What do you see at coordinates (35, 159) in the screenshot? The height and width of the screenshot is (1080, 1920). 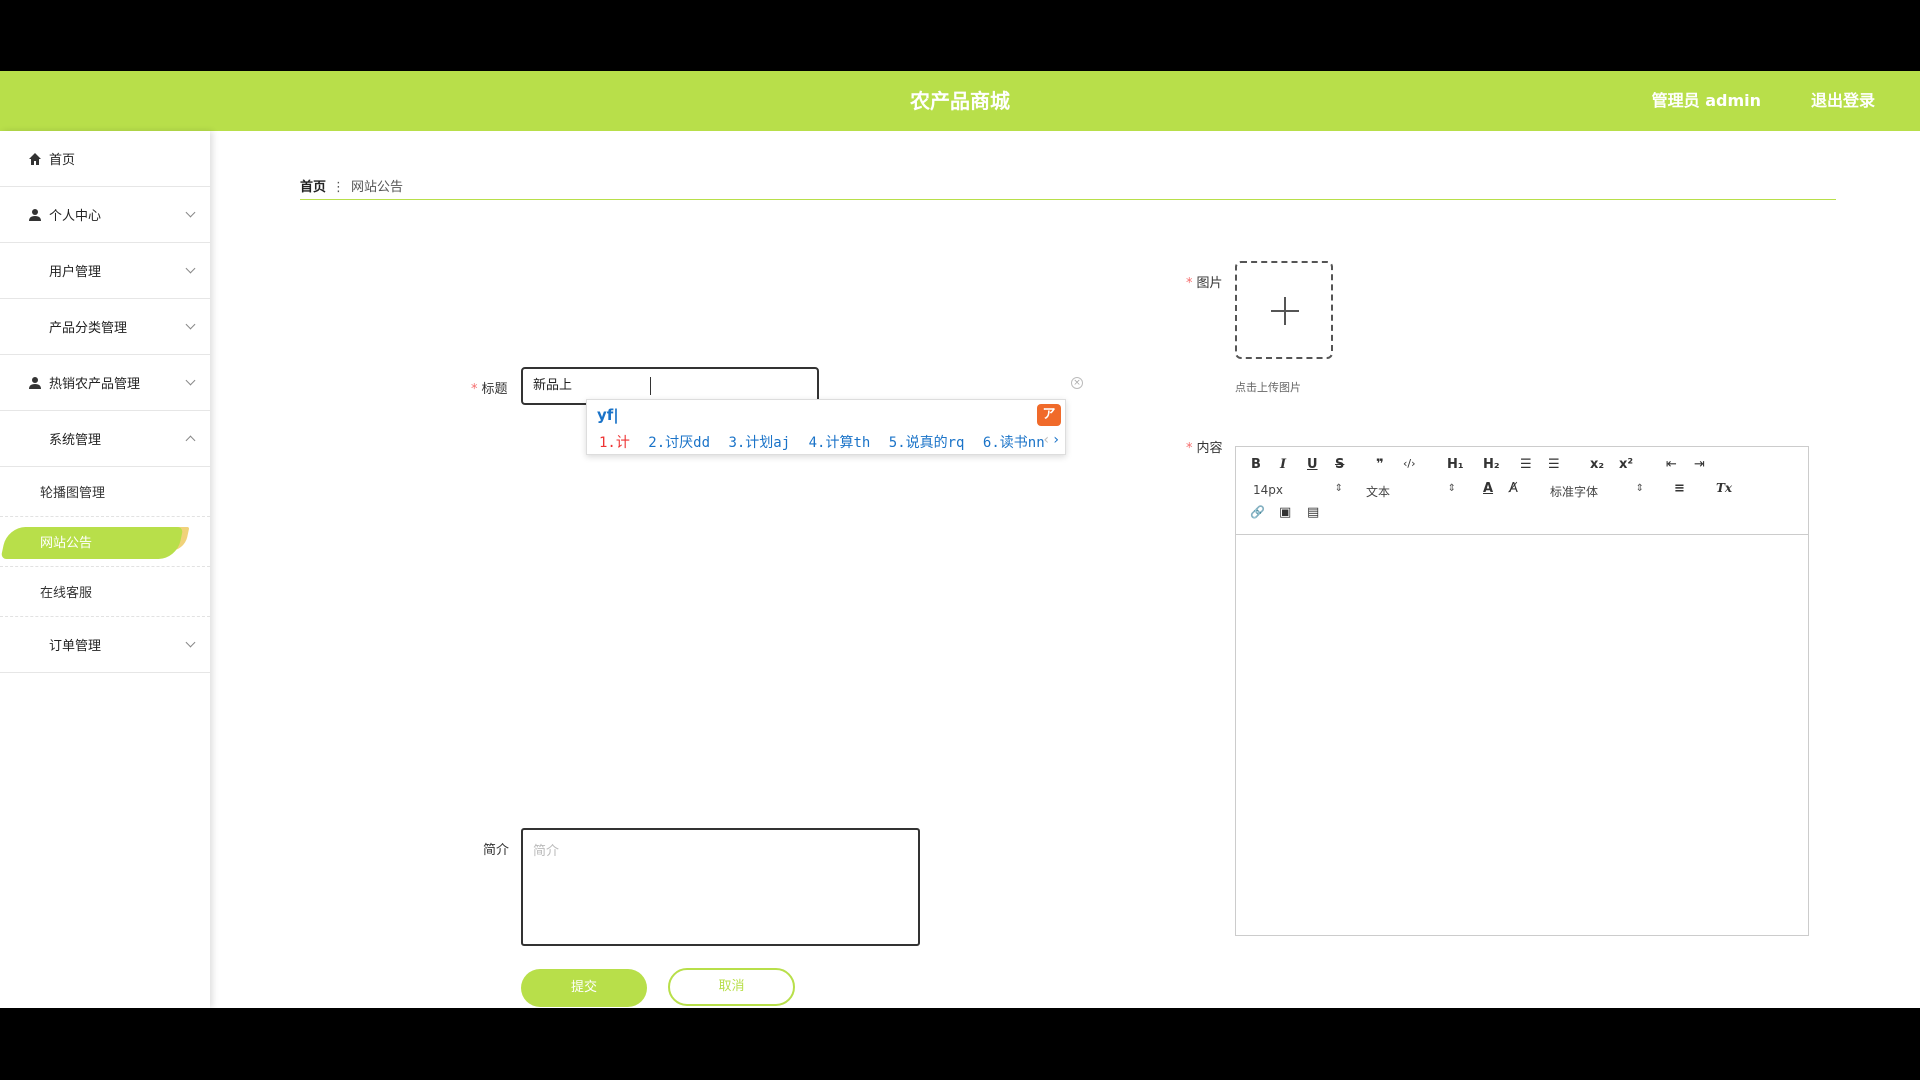 I see `home-icon` at bounding box center [35, 159].